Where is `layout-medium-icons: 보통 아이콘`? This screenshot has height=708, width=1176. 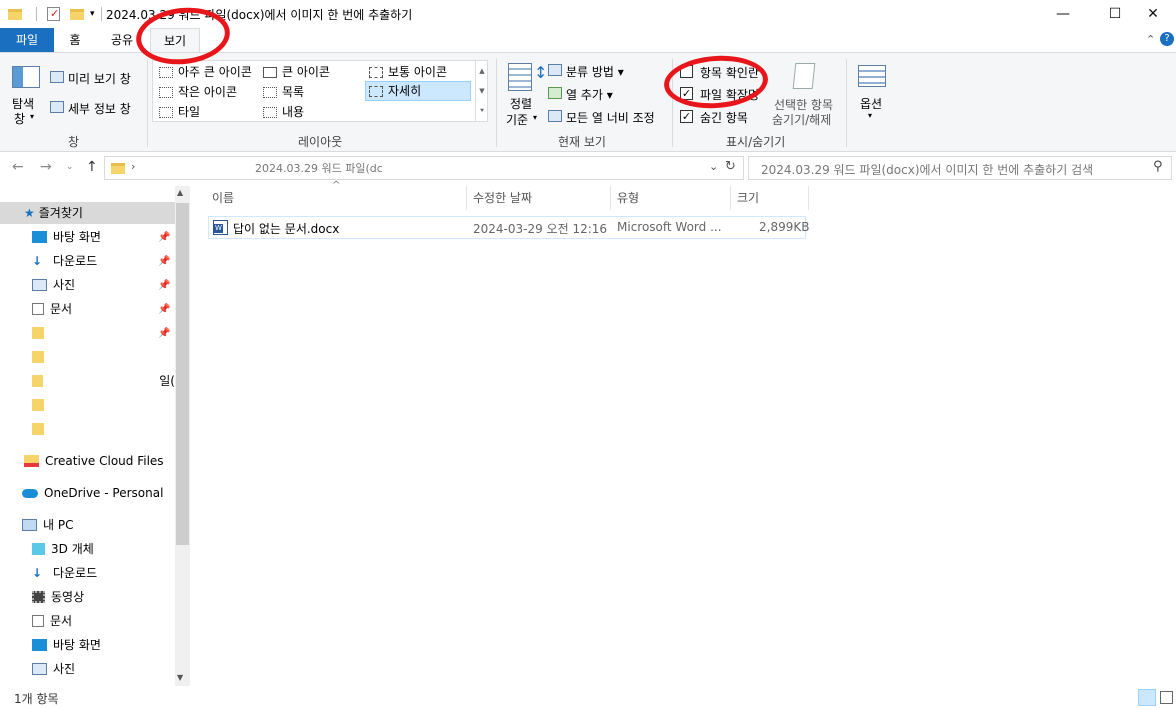
layout-medium-icons: 보통 아이콘 is located at coordinates (408, 71).